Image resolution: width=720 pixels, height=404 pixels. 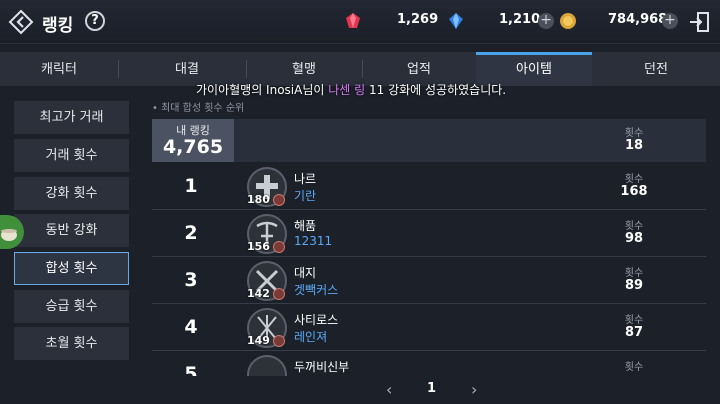 What do you see at coordinates (193, 147) in the screenshot?
I see `my-rank-value: 4,765` at bounding box center [193, 147].